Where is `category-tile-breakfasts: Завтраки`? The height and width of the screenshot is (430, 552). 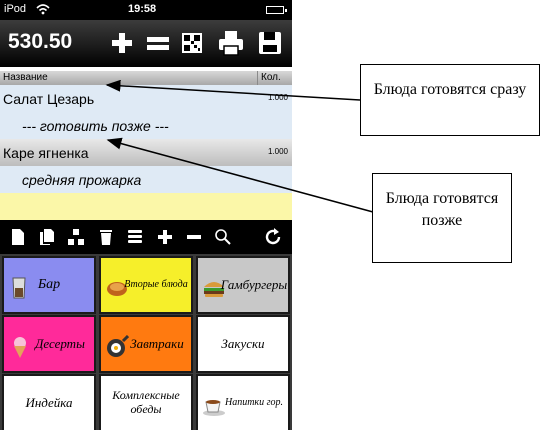
category-tile-breakfasts: Завтраки is located at coordinates (146, 344).